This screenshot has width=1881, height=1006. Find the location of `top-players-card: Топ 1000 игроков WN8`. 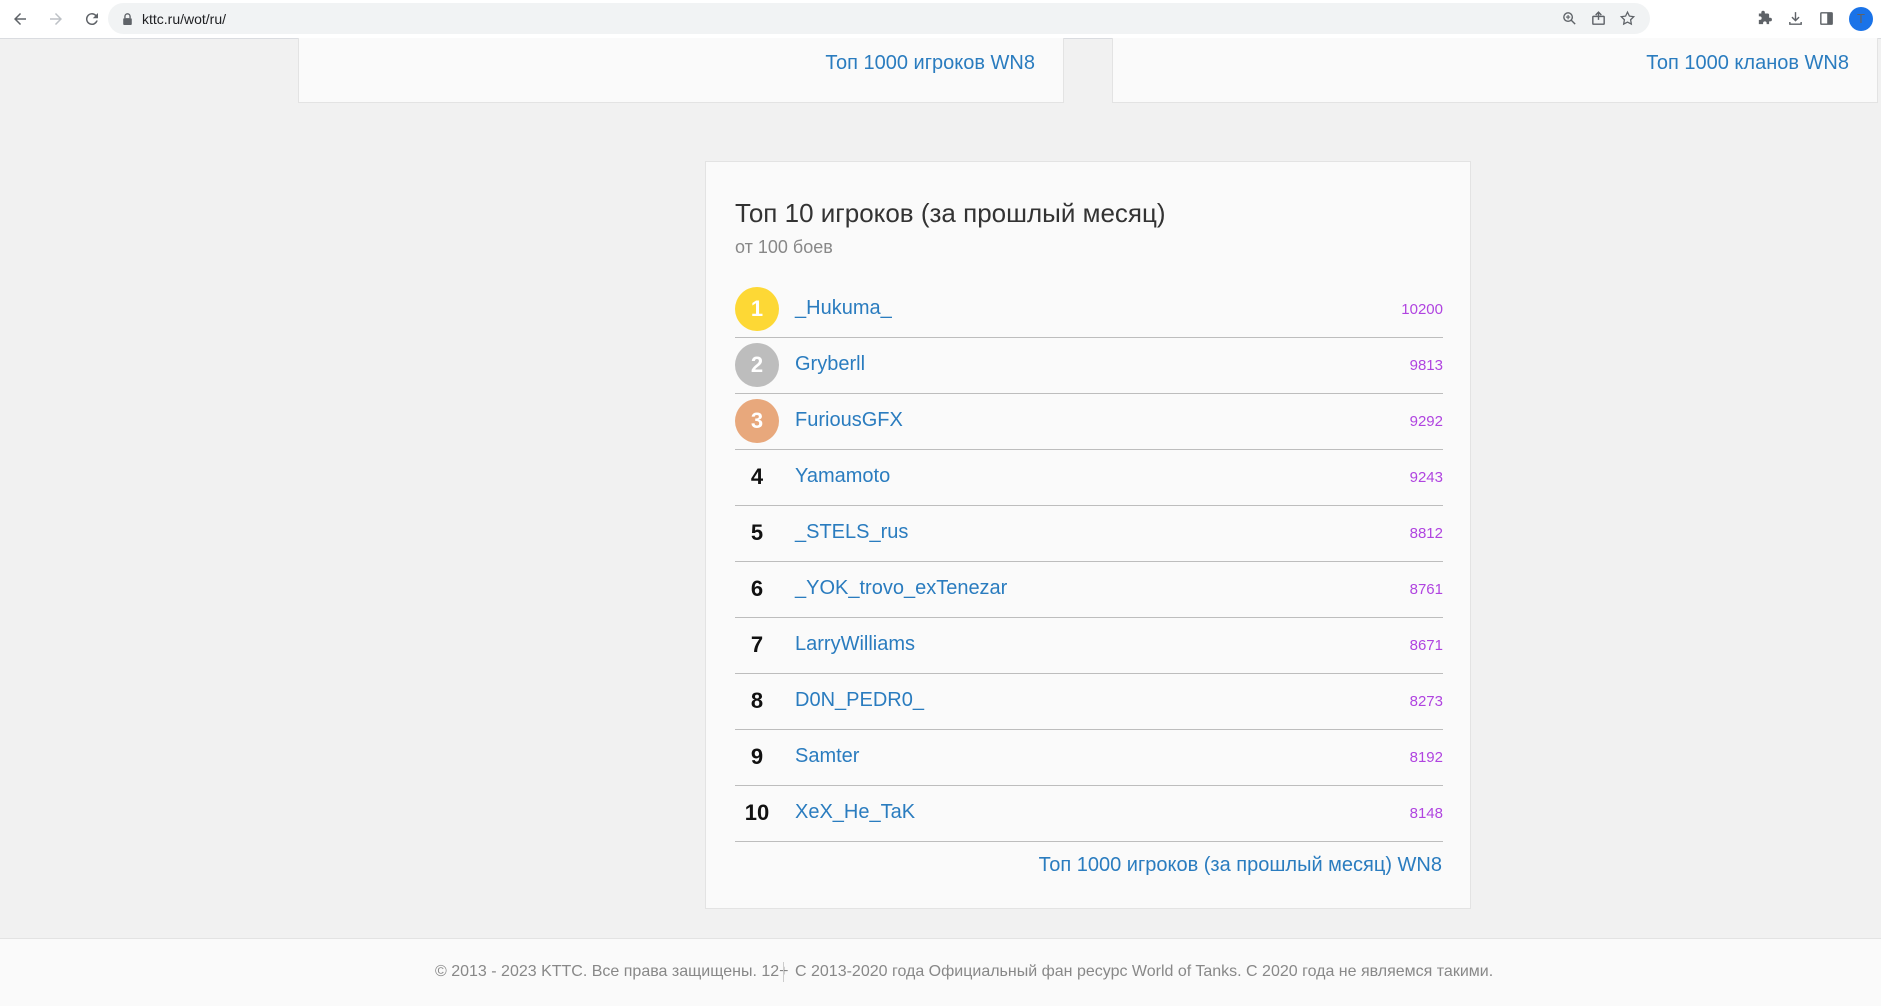

top-players-card: Топ 1000 игроков WN8 is located at coordinates (681, 70).